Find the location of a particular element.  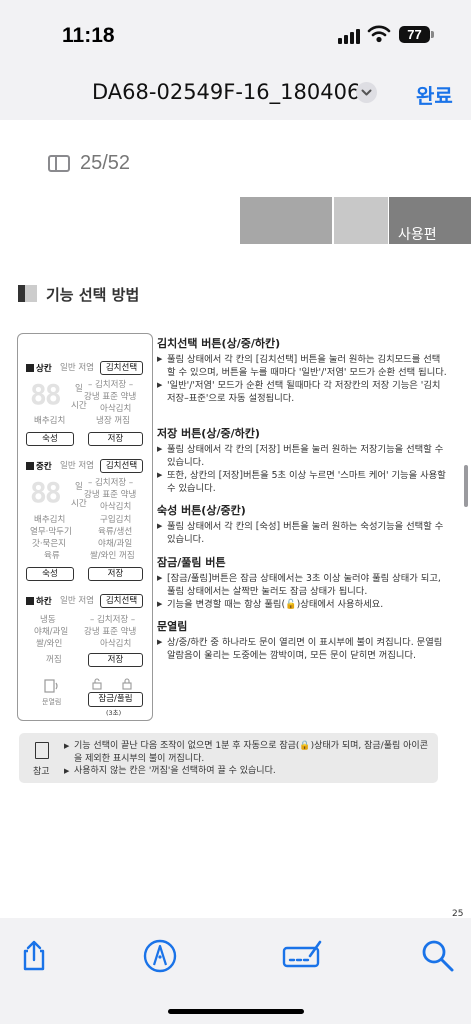

title-menu-button is located at coordinates (366, 92).